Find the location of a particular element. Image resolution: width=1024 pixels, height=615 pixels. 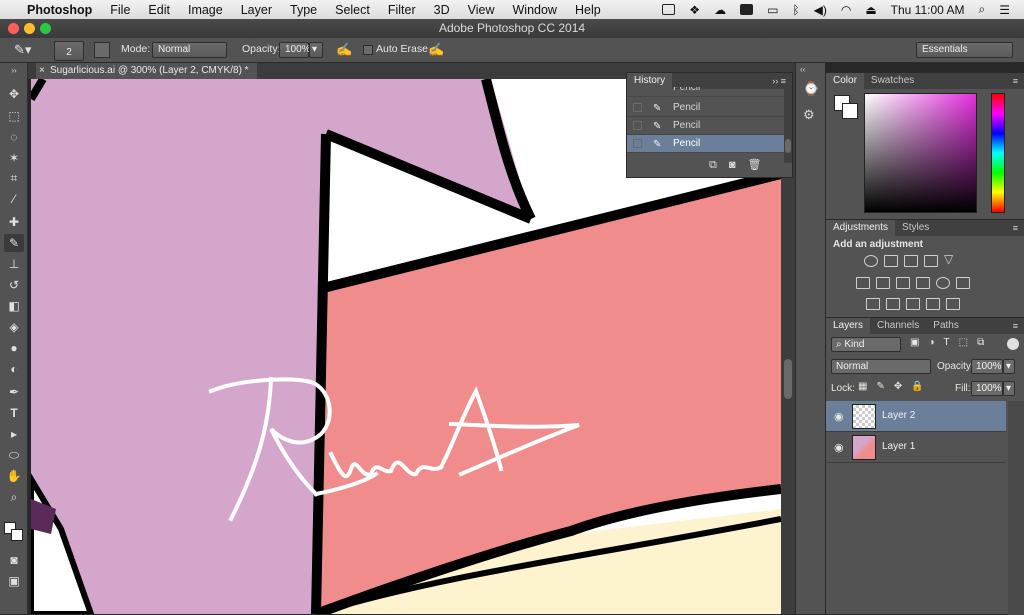

wifi-icon: ◠ is located at coordinates (846, 10).